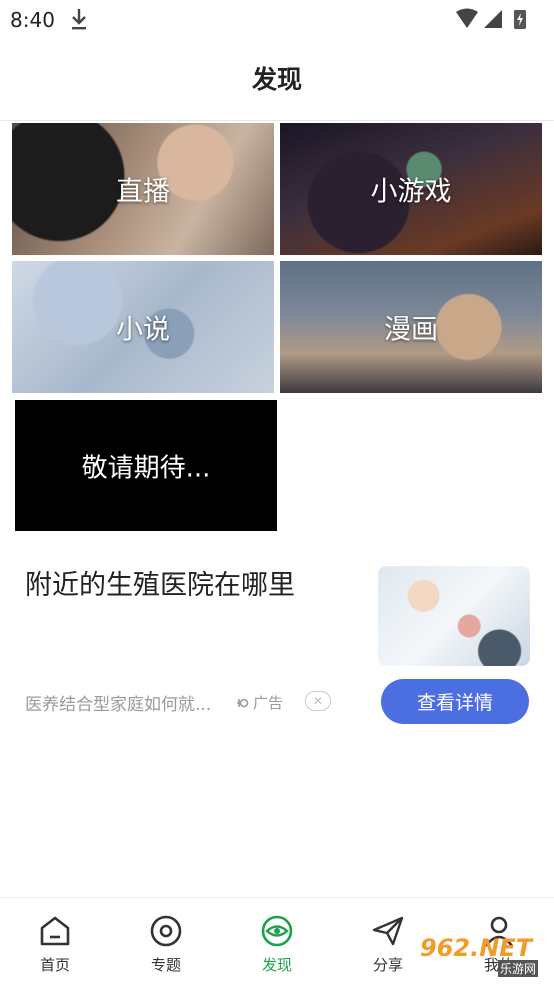  What do you see at coordinates (476, 948) in the screenshot?
I see `watermark-brand: 962.NET` at bounding box center [476, 948].